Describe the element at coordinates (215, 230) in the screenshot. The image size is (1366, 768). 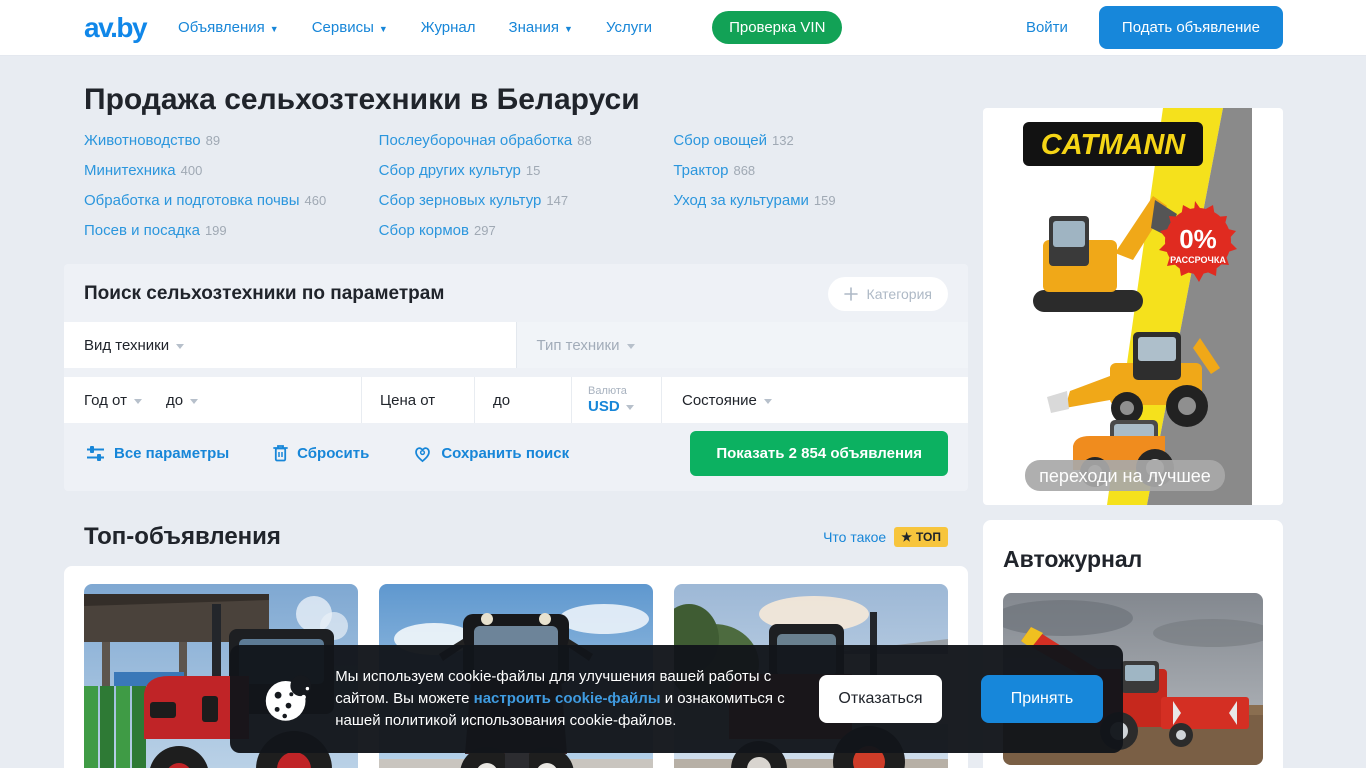
I see `category-count: 199` at that location.